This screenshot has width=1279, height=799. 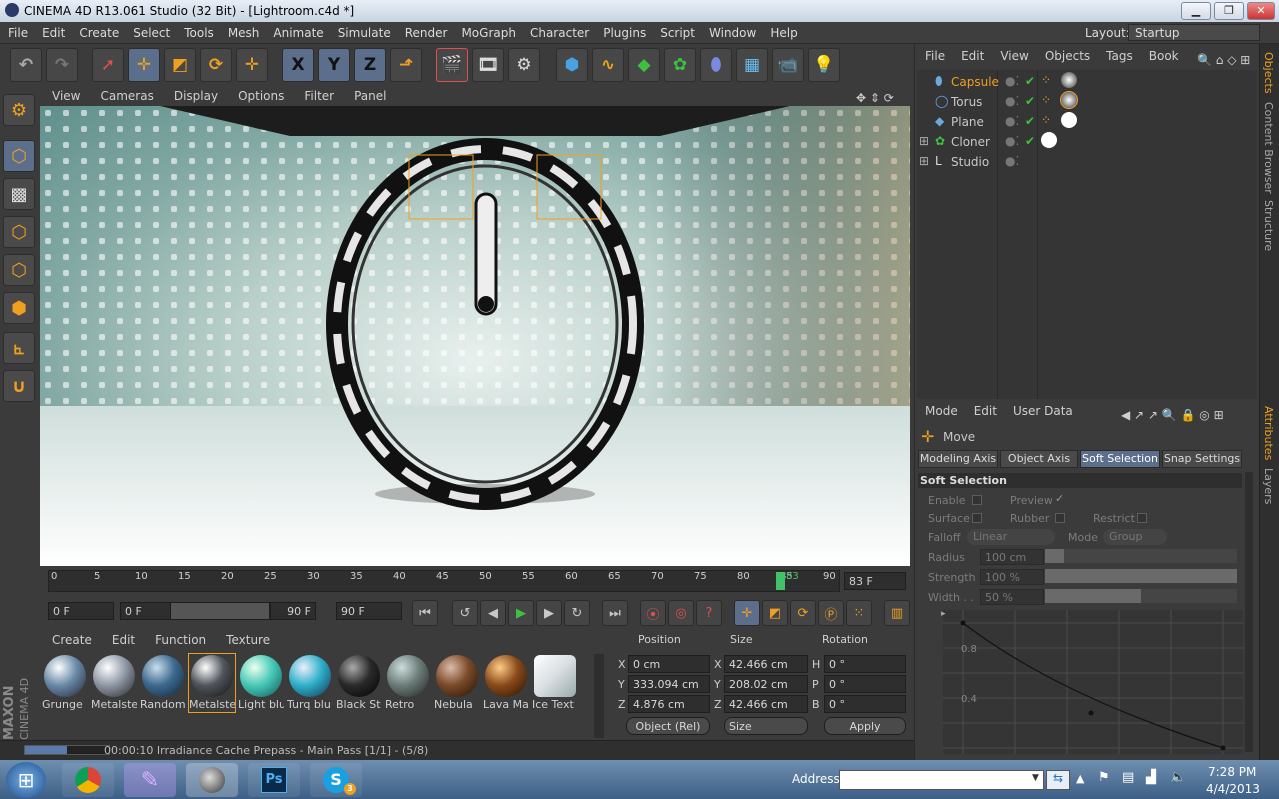 What do you see at coordinates (298, 65) in the screenshot?
I see `x-axis-button: X` at bounding box center [298, 65].